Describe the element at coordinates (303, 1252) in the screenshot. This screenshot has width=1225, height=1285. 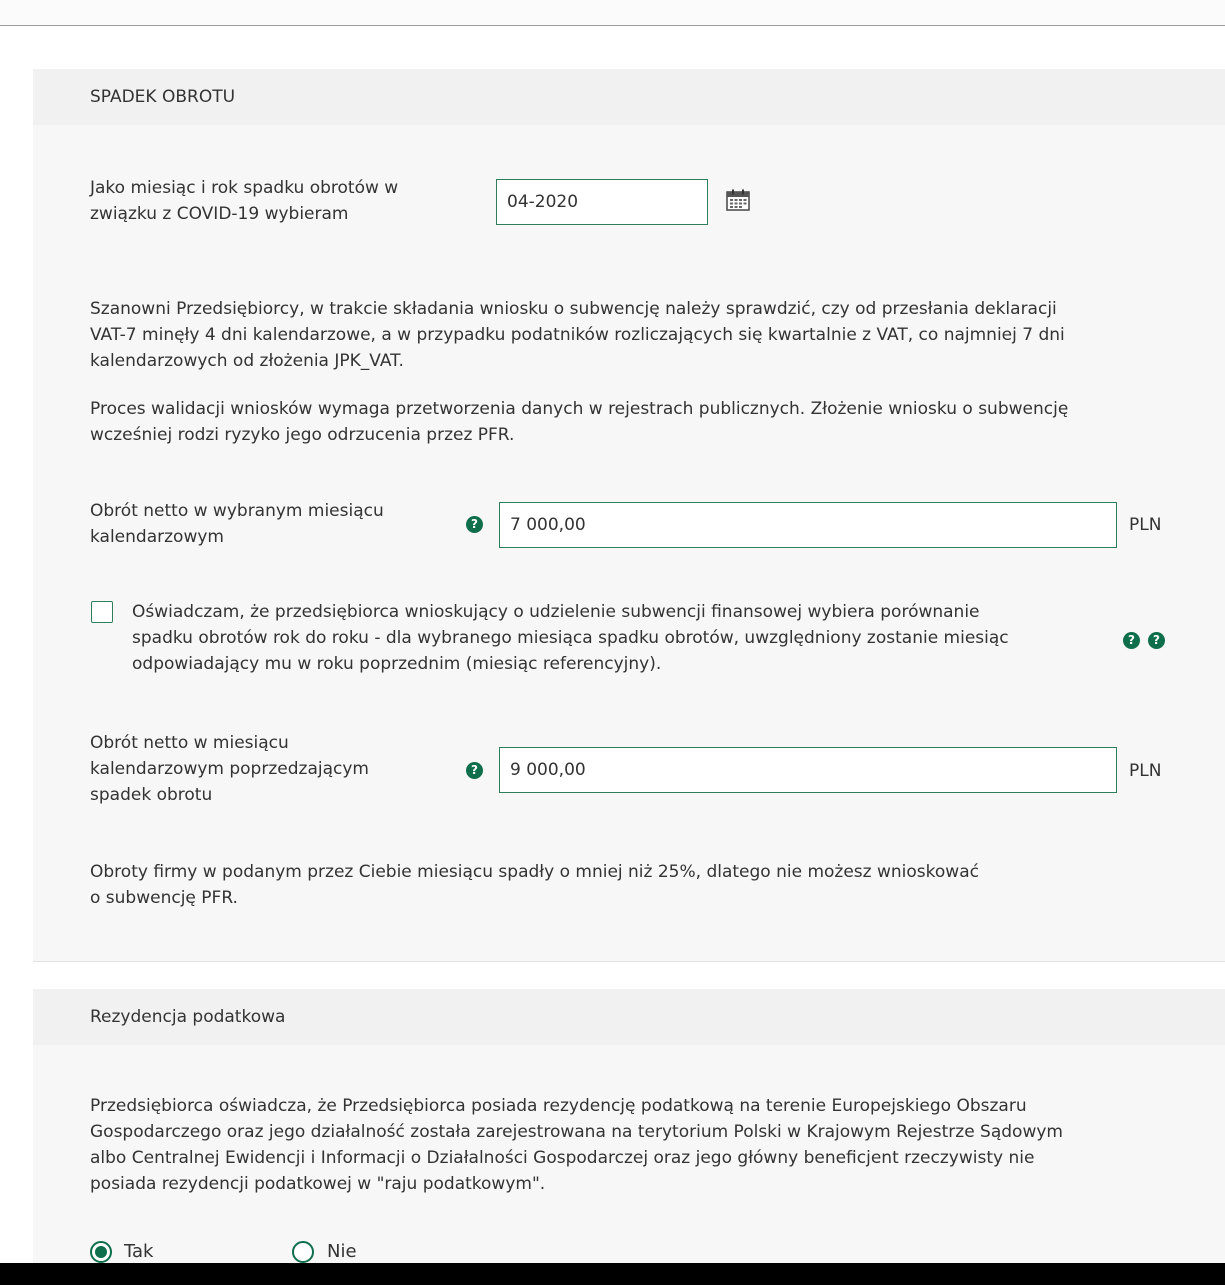
I see `radio-no` at that location.